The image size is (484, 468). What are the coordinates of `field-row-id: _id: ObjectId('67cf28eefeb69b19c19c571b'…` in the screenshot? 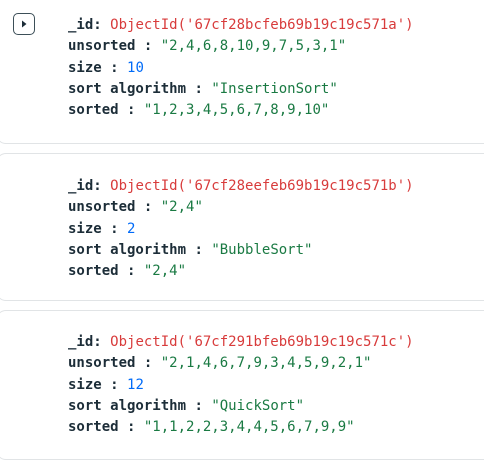 It's located at (241, 186).